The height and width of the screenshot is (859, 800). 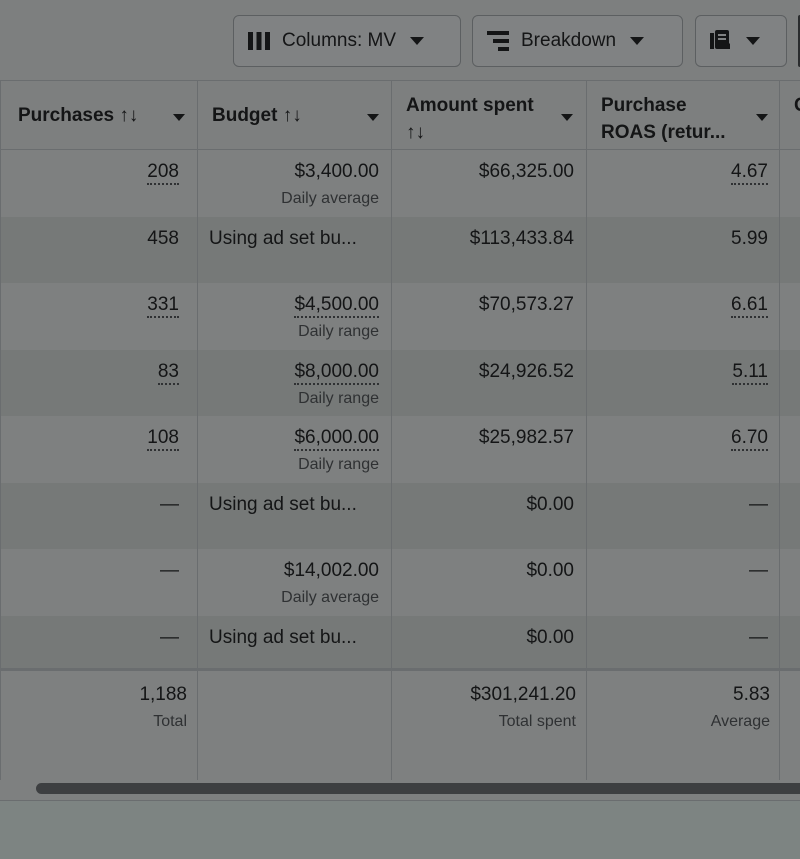 I want to click on table-row: 331 $4,500.00 Daily range $70,573.27 6.61, so click(x=400, y=316).